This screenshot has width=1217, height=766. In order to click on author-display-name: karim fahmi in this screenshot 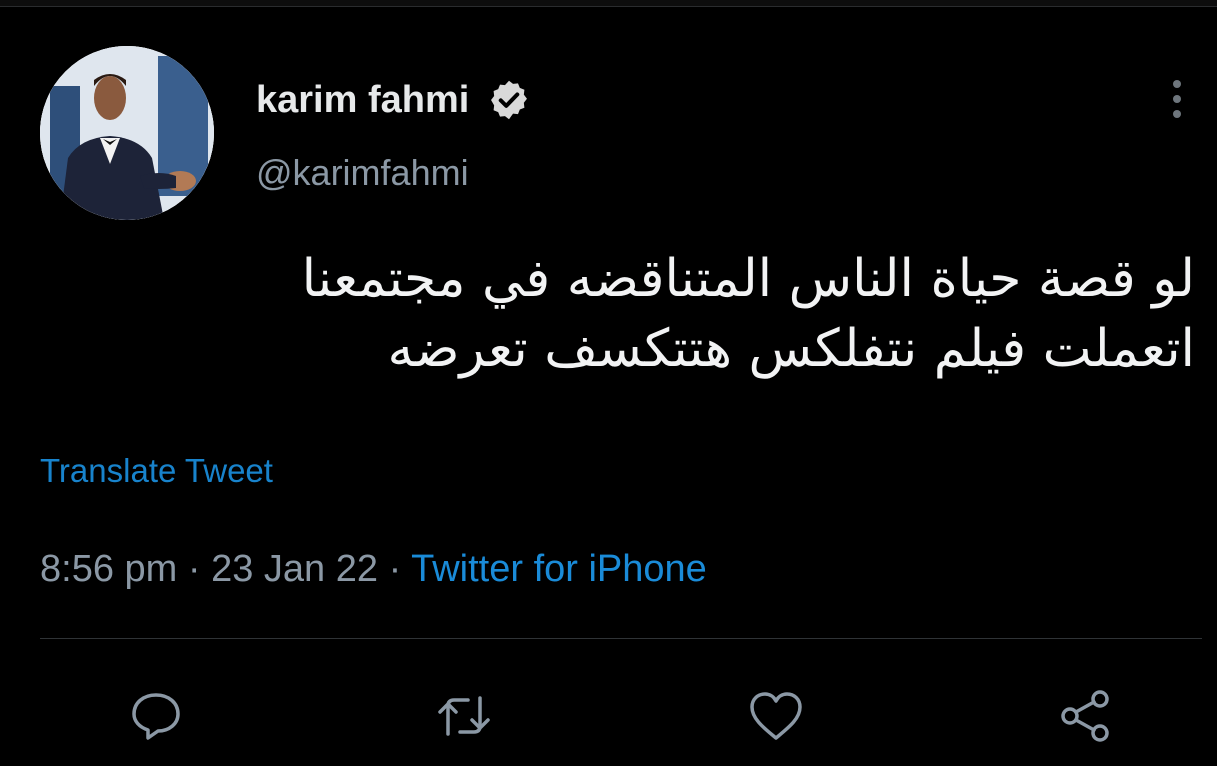, I will do `click(362, 100)`.